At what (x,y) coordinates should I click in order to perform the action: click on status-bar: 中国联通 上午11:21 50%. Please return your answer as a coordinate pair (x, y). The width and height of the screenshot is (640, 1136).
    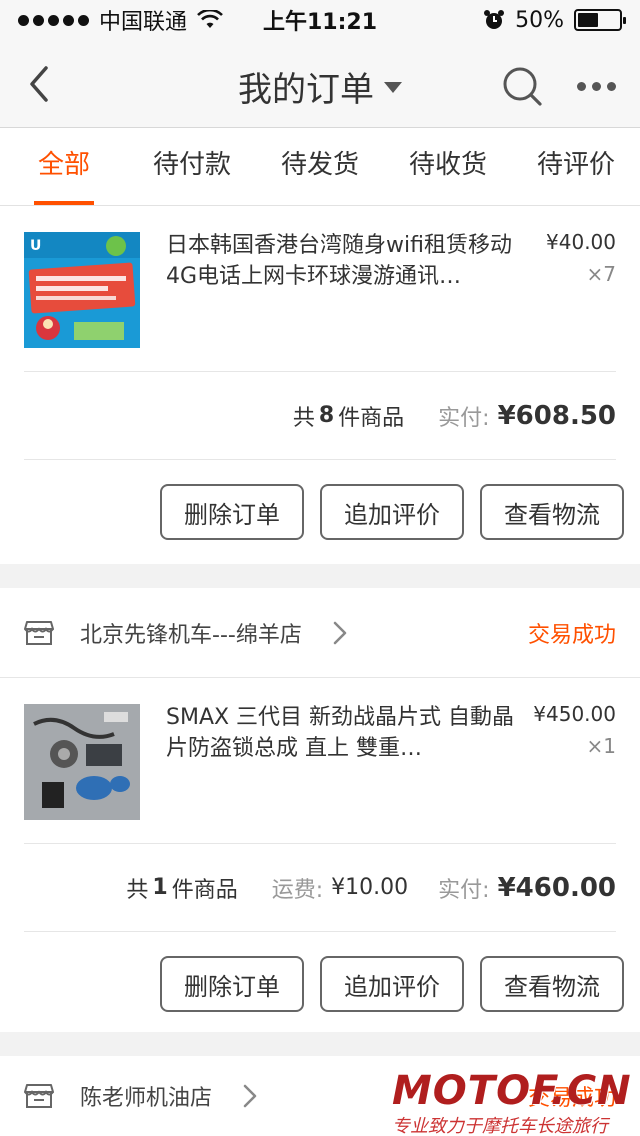
    Looking at the image, I should click on (320, 20).